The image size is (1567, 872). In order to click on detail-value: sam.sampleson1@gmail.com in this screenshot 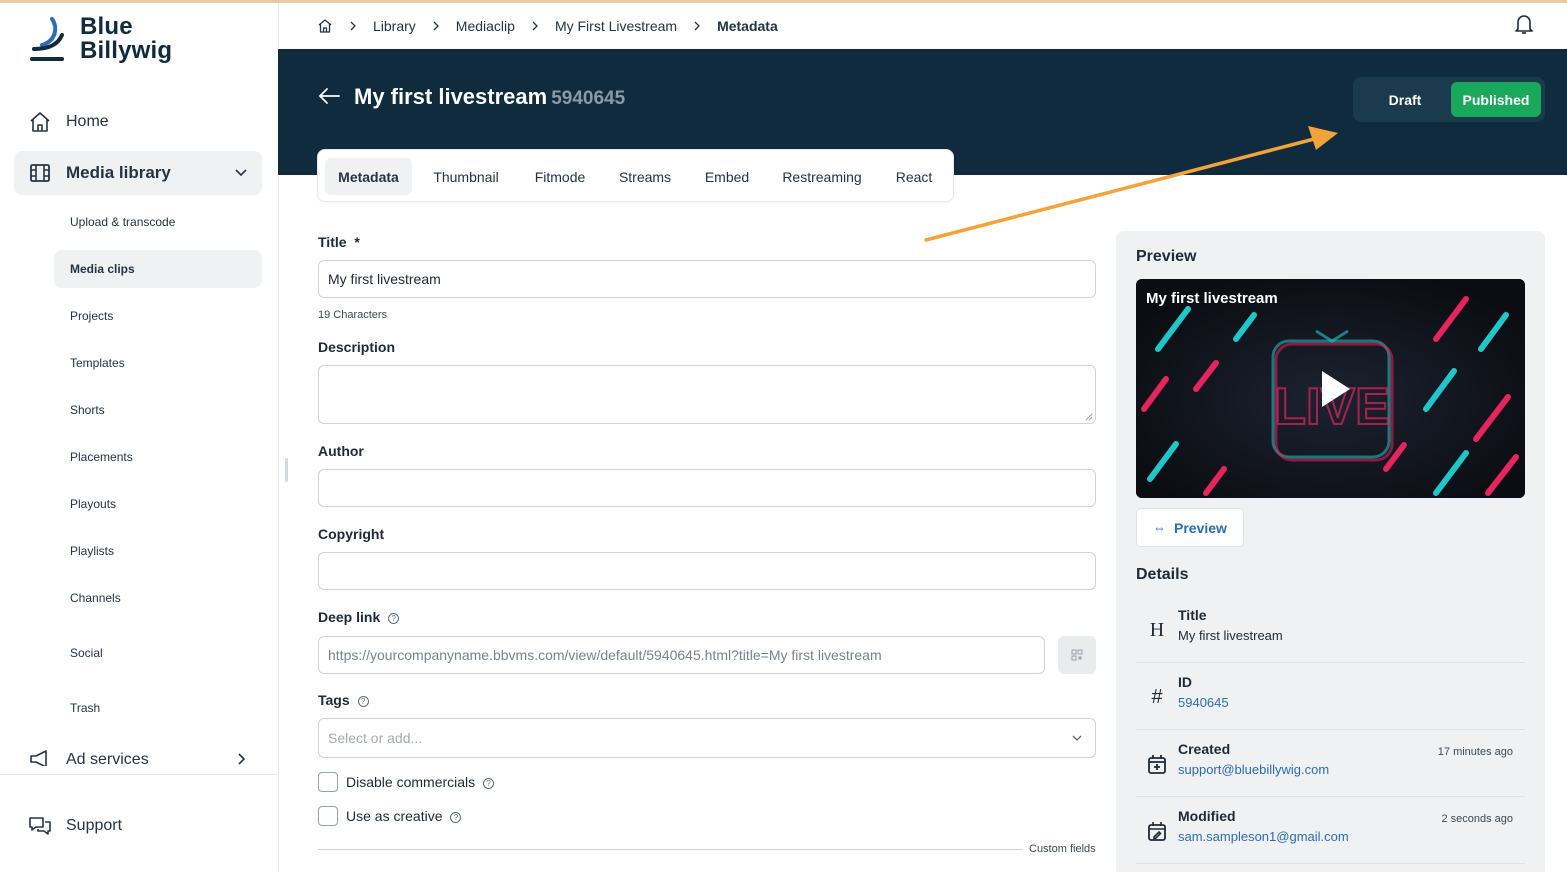, I will do `click(1263, 836)`.